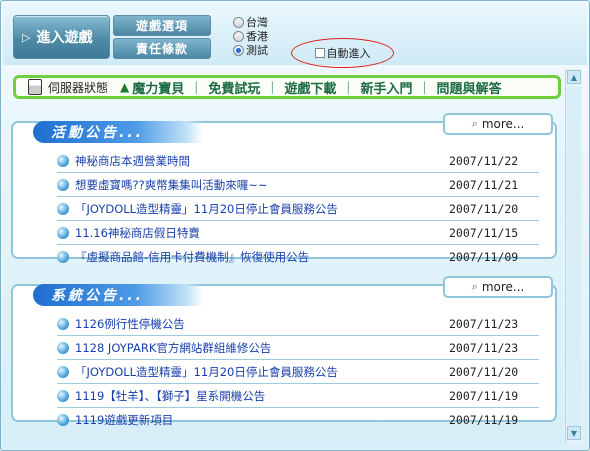 This screenshot has height=451, width=590. What do you see at coordinates (163, 87) in the screenshot?
I see `nav-link-crossgate: 魔力寶貝` at bounding box center [163, 87].